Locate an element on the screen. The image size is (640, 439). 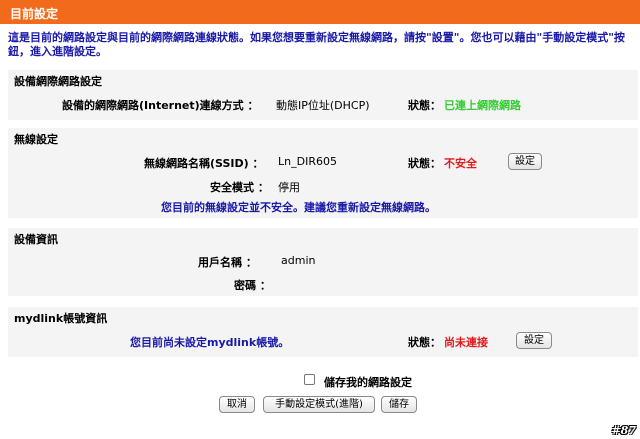
cancel-button: 取消 is located at coordinates (237, 404).